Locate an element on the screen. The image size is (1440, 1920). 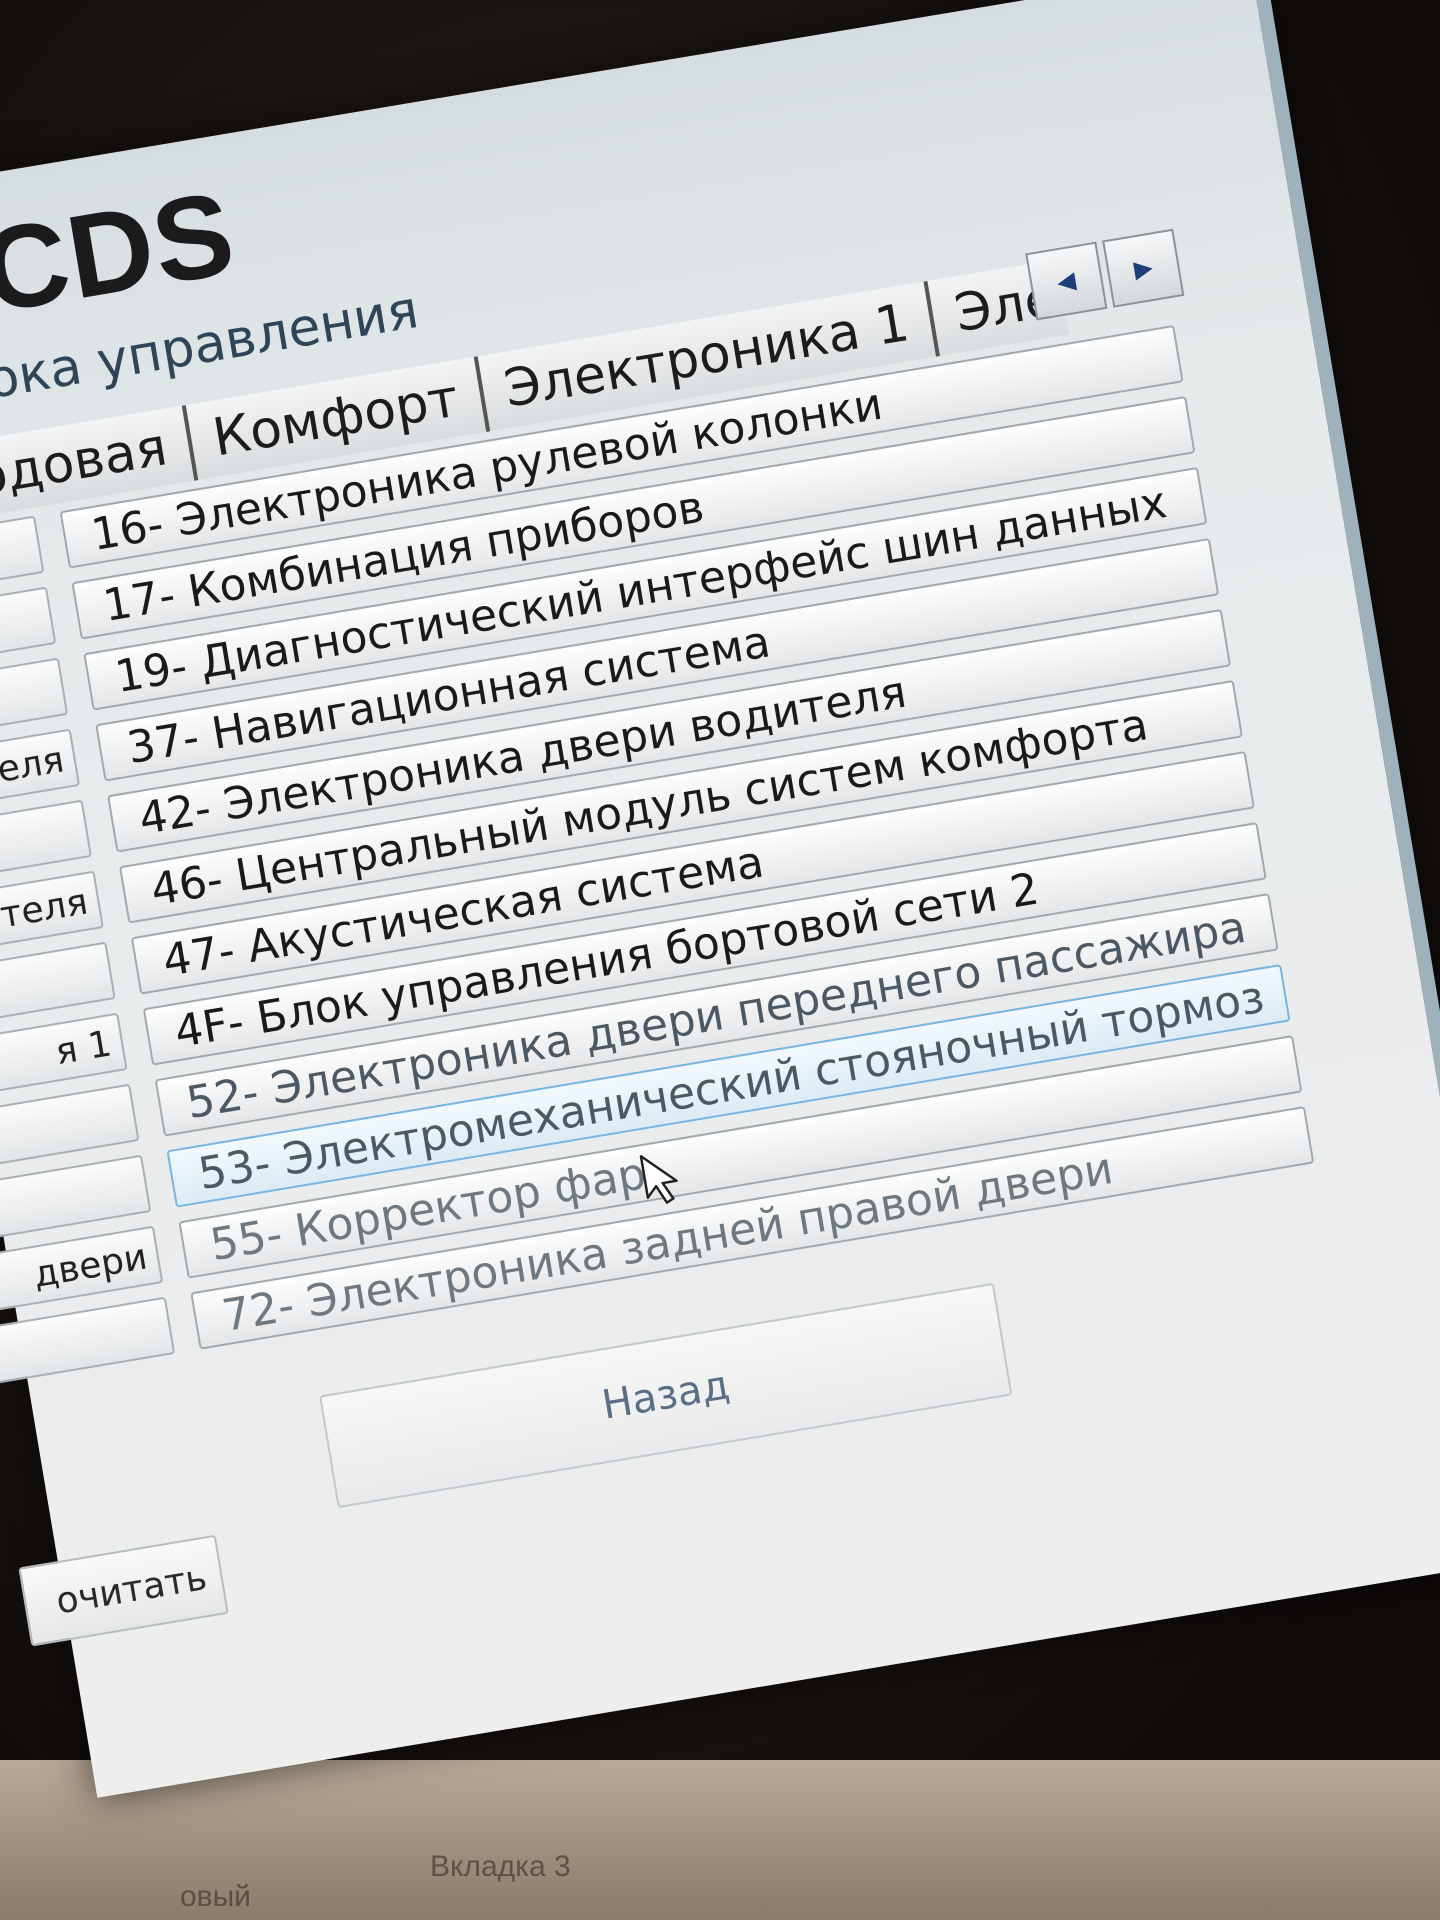
taskbar-label: Вкладка 3 is located at coordinates (500, 1866).